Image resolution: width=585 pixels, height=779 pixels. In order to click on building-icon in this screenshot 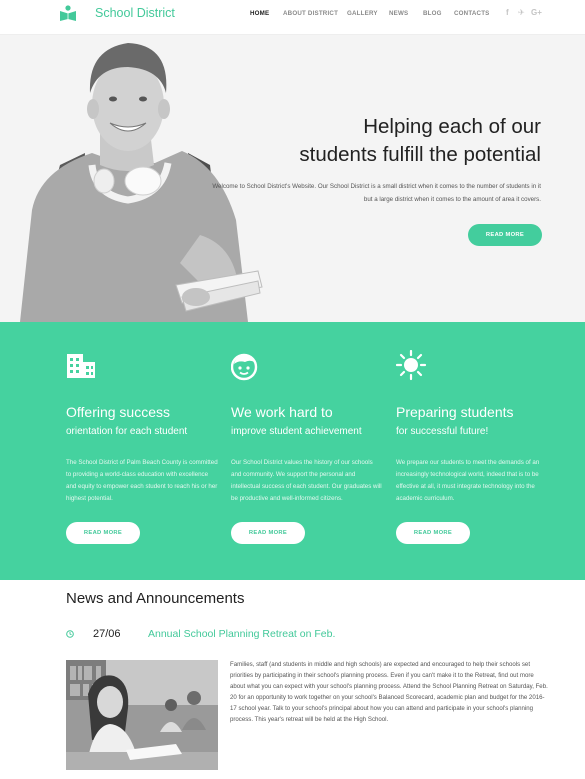, I will do `click(81, 366)`.